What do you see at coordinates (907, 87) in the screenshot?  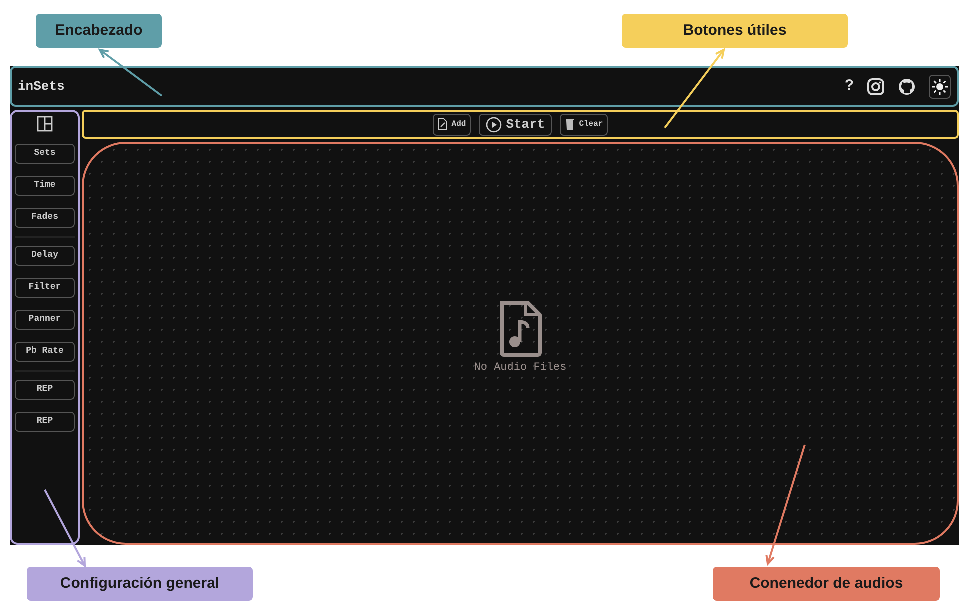 I see `github-icon` at bounding box center [907, 87].